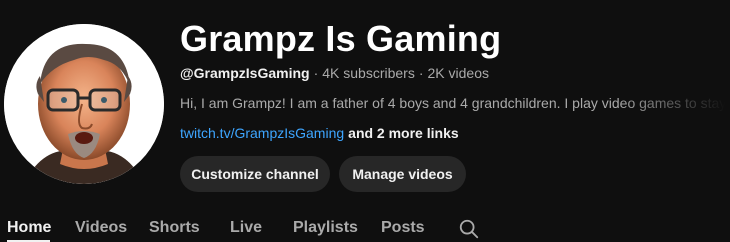  What do you see at coordinates (245, 73) in the screenshot?
I see `channel-handle: @GrampzIsGaming` at bounding box center [245, 73].